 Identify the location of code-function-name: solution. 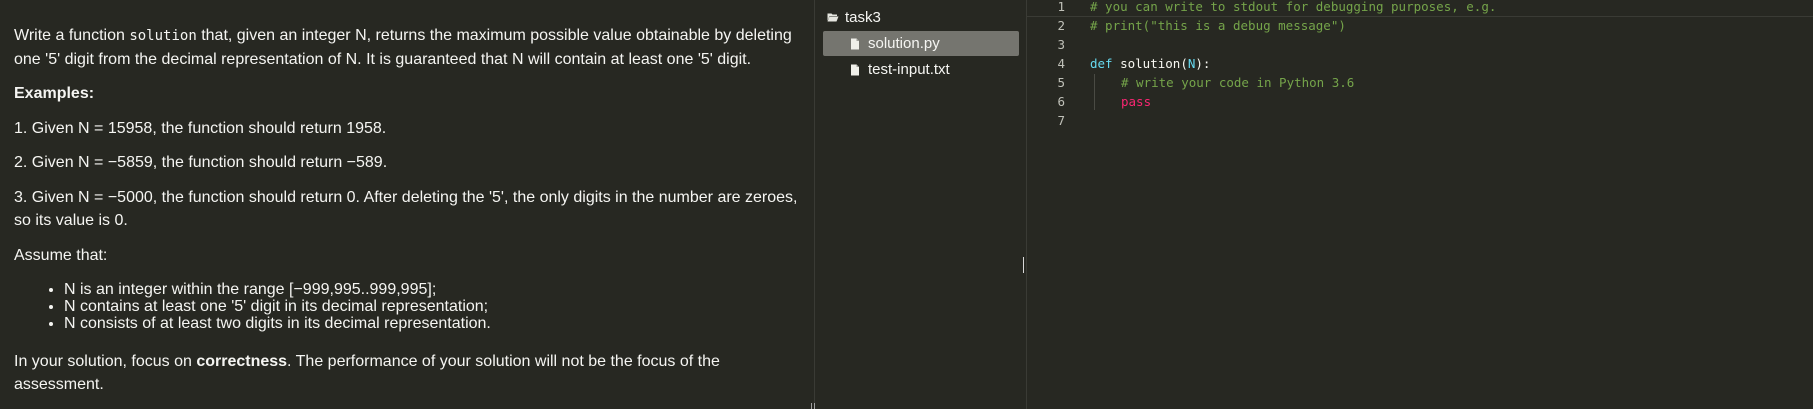
(1150, 63).